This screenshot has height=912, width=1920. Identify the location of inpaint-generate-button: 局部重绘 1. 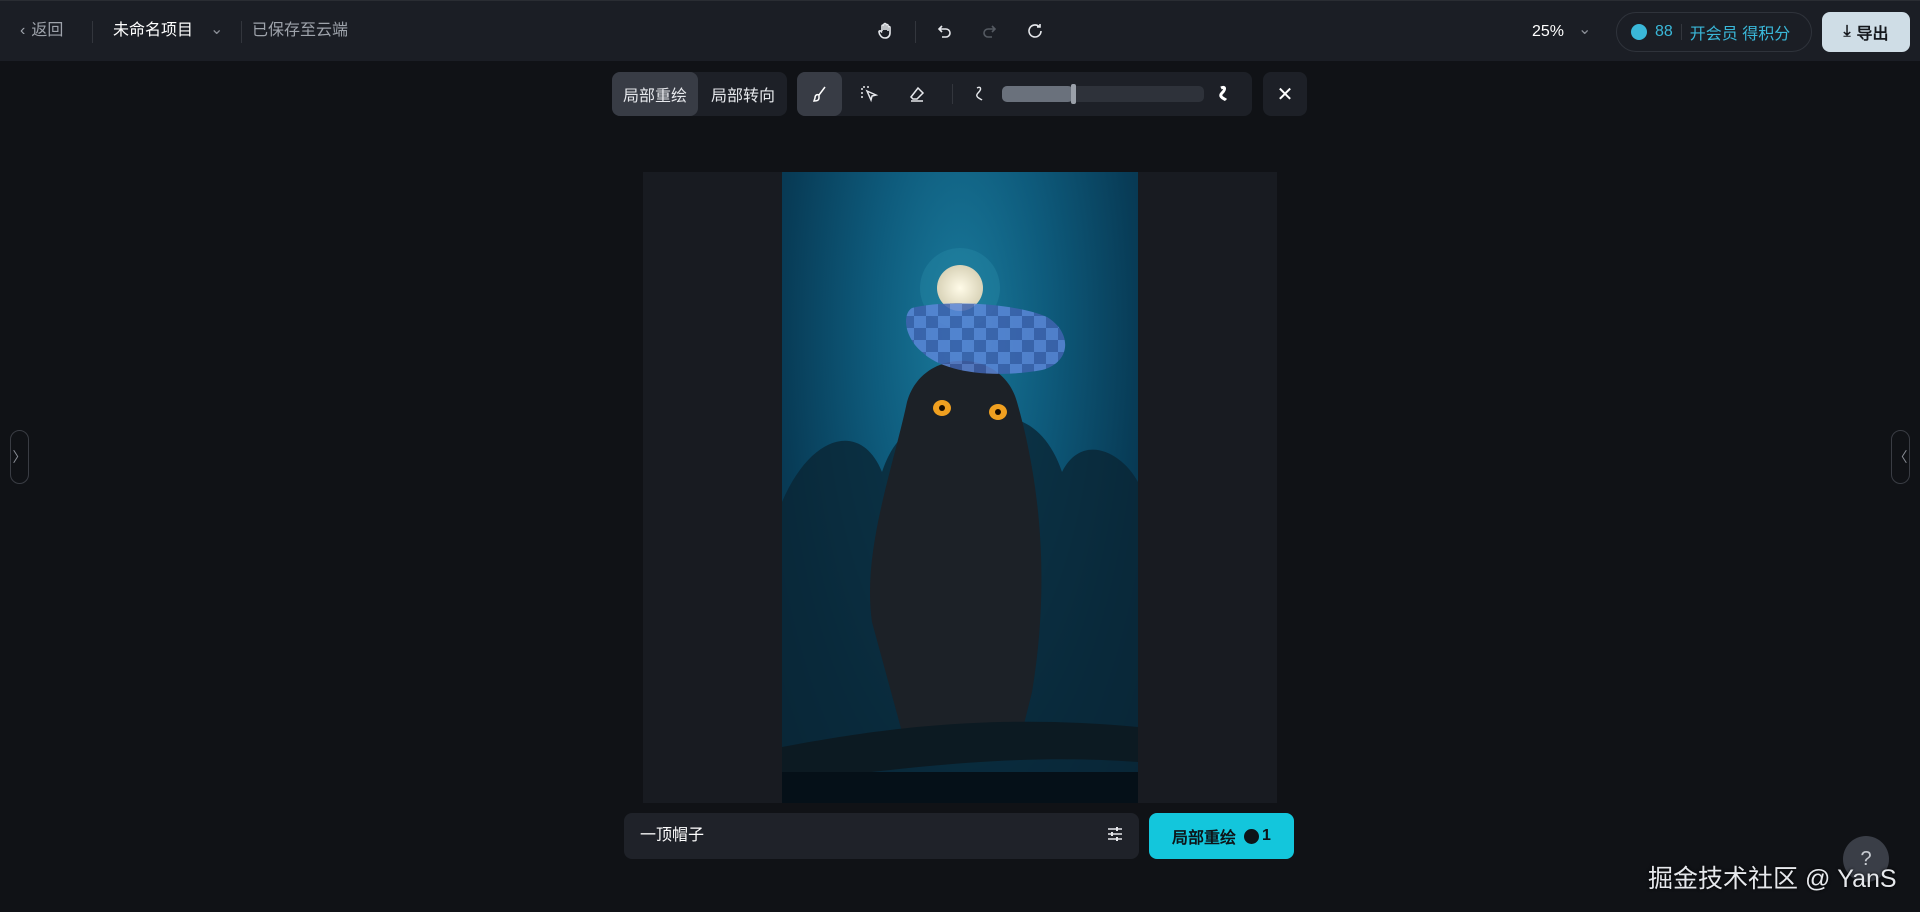
(1221, 836).